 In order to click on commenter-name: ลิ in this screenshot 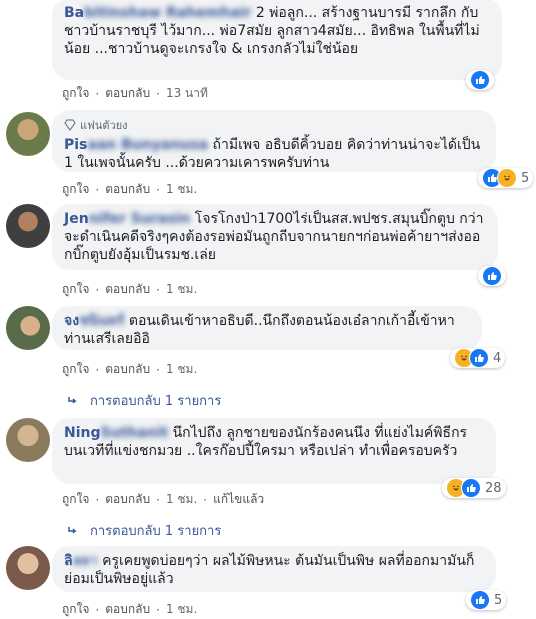, I will do `click(68, 561)`.